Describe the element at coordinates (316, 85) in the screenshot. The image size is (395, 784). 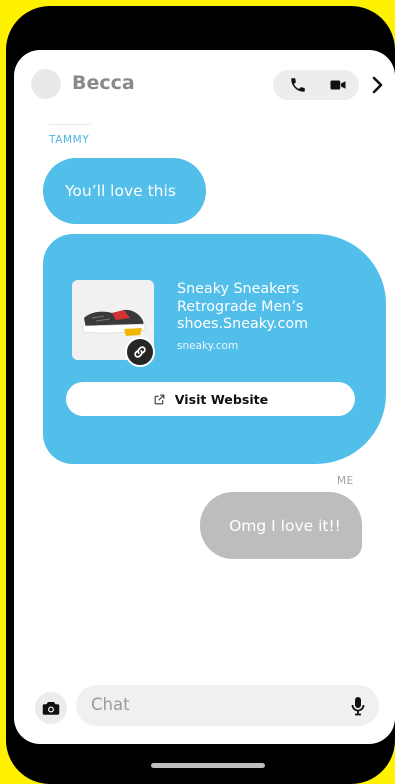
I see `call-actions` at that location.